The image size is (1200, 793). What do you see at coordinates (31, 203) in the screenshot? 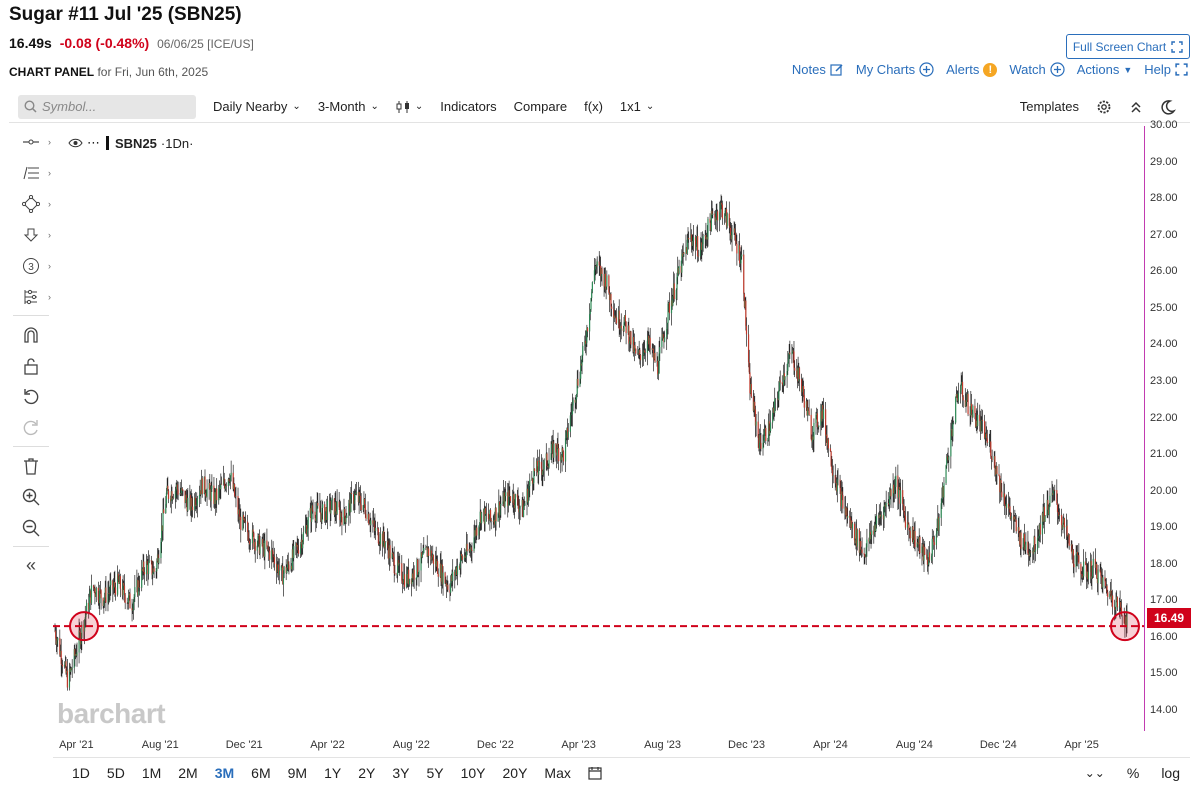
I see `shape-tool-button: ›` at bounding box center [31, 203].